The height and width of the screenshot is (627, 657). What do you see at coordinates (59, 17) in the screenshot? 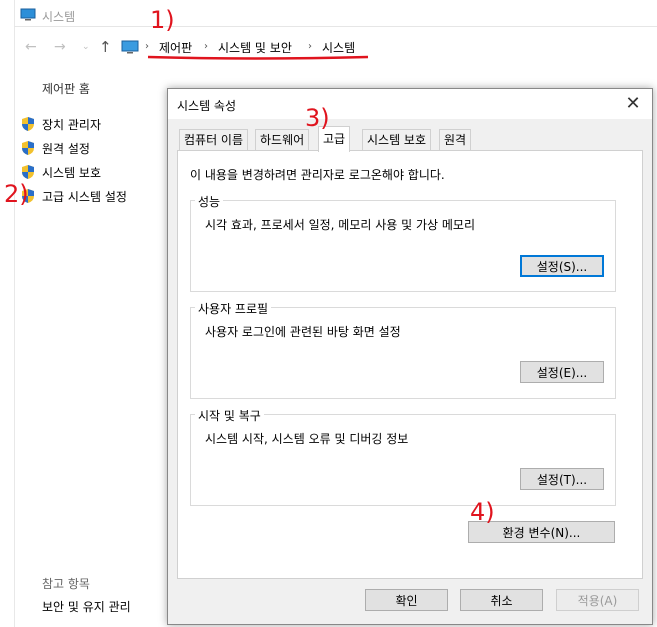
I see `window-title: 시스템` at bounding box center [59, 17].